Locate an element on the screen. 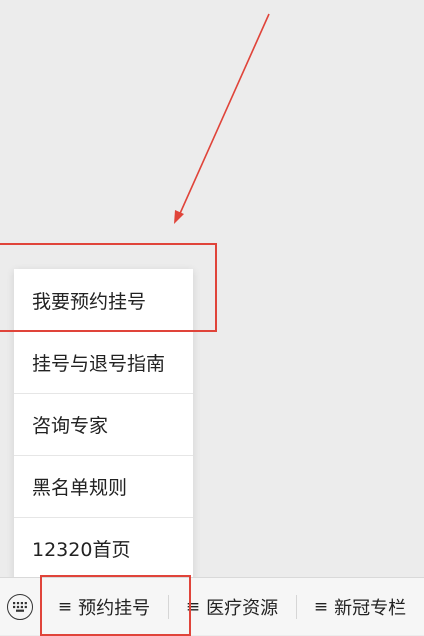 This screenshot has width=424, height=636. tab-label: 预约挂号 is located at coordinates (114, 608).